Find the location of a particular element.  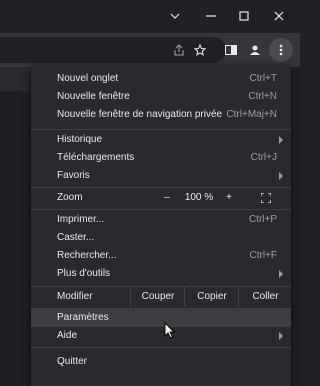

menu-item-label: Aide is located at coordinates (67, 335).